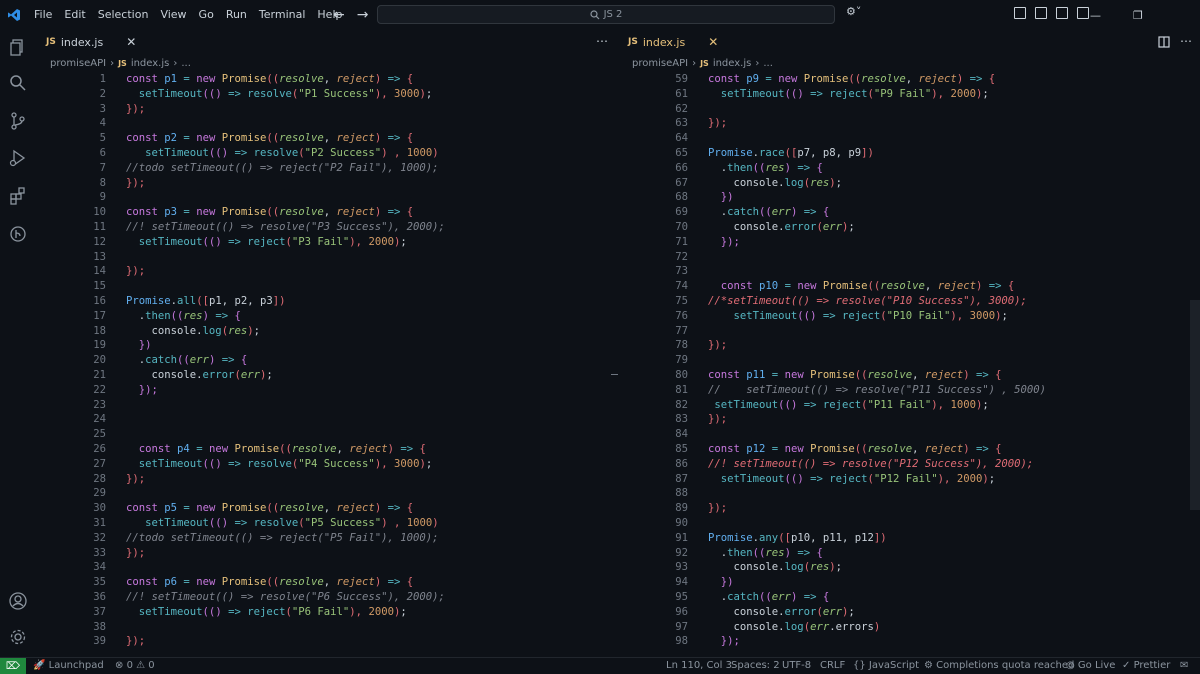 This screenshot has width=1200, height=674. I want to click on problems-item: ⊗ 0 ⚠ 0, so click(135, 666).